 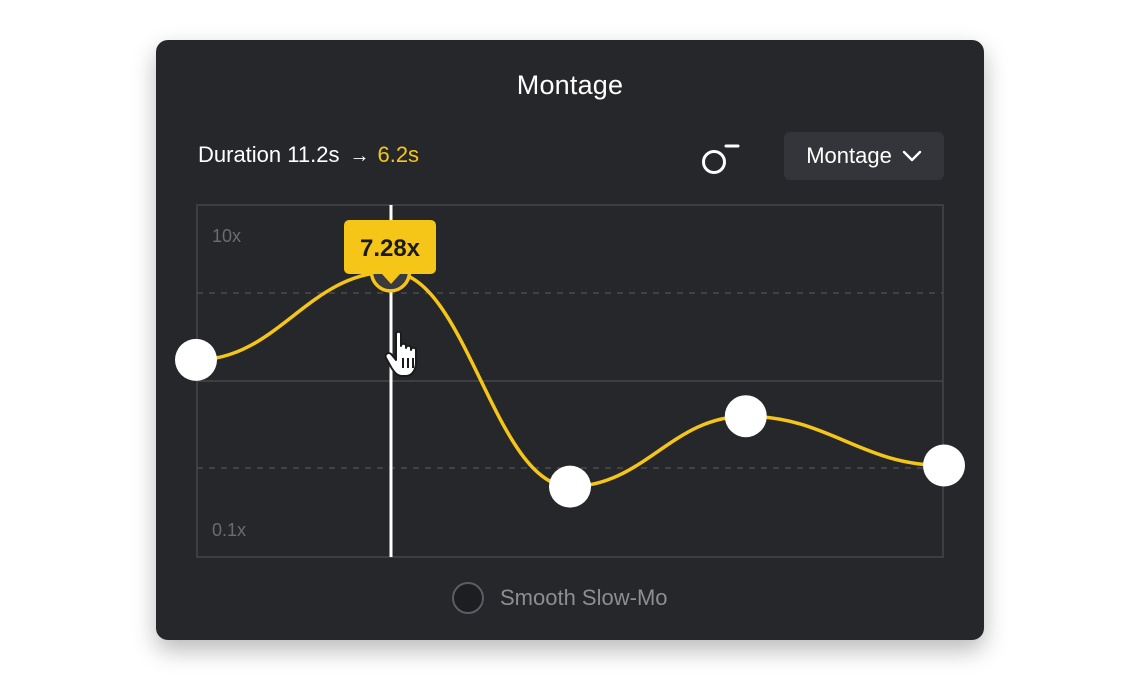 What do you see at coordinates (229, 530) in the screenshot?
I see `y-min-label: 0.1x` at bounding box center [229, 530].